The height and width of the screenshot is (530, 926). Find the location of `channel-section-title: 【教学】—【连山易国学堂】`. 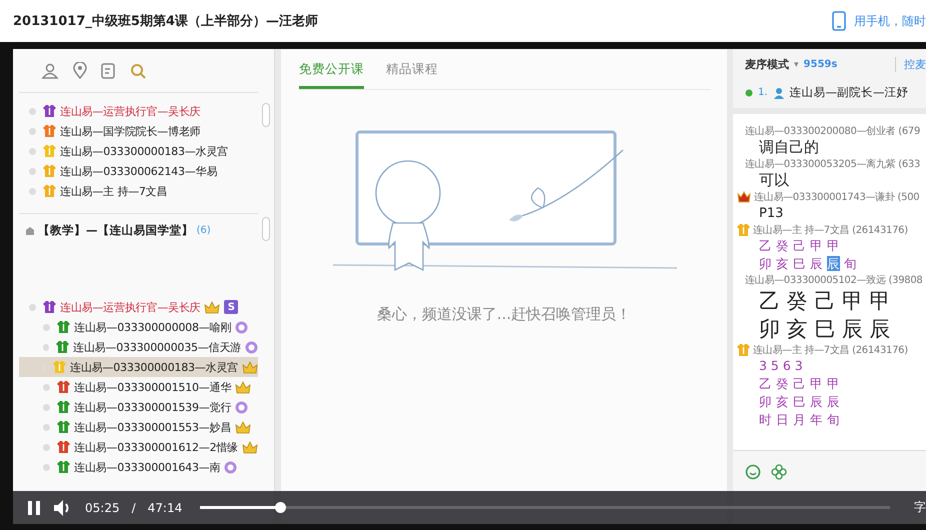

channel-section-title: 【教学】—【连山易国学堂】 is located at coordinates (116, 230).